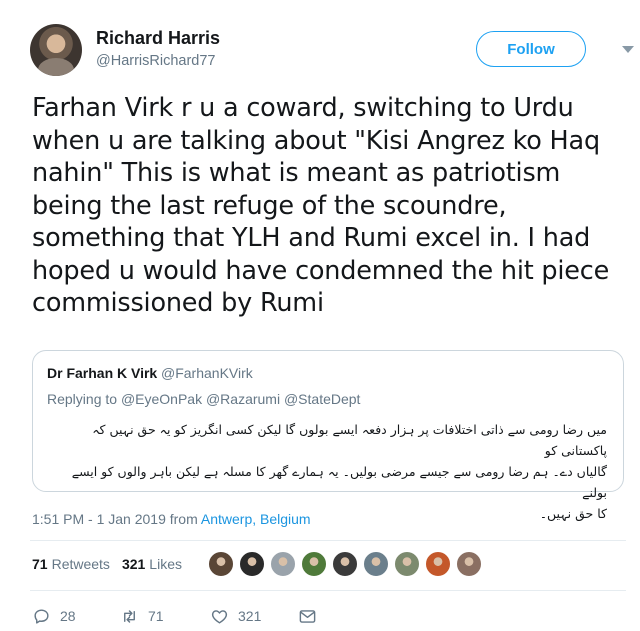  Describe the element at coordinates (158, 38) in the screenshot. I see `author-name: Richard Harris` at that location.